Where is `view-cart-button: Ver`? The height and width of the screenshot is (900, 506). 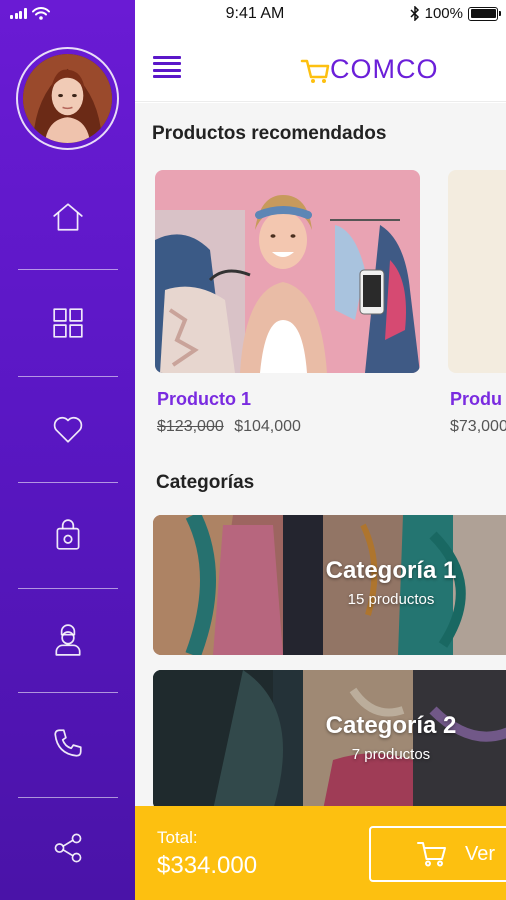
view-cart-button: Ver is located at coordinates (437, 854).